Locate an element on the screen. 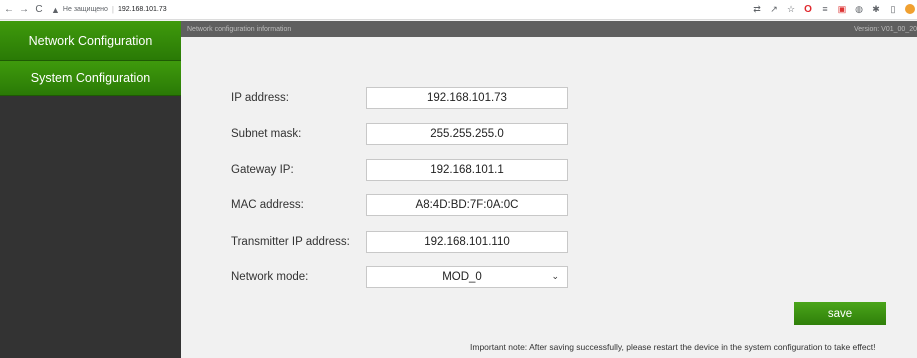 The height and width of the screenshot is (358, 917). insecure-label: Не защищено is located at coordinates (85, 9).